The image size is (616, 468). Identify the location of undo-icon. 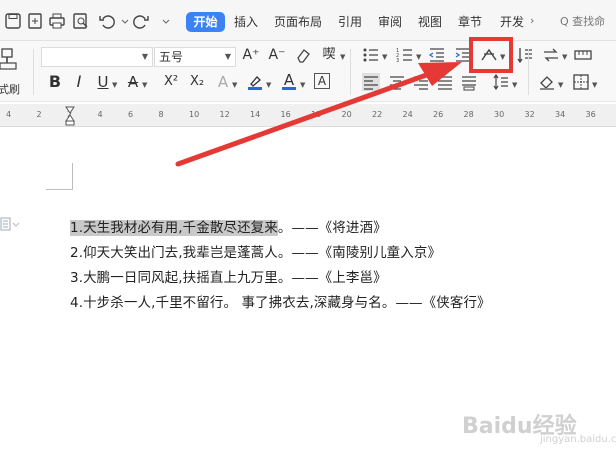
(107, 21).